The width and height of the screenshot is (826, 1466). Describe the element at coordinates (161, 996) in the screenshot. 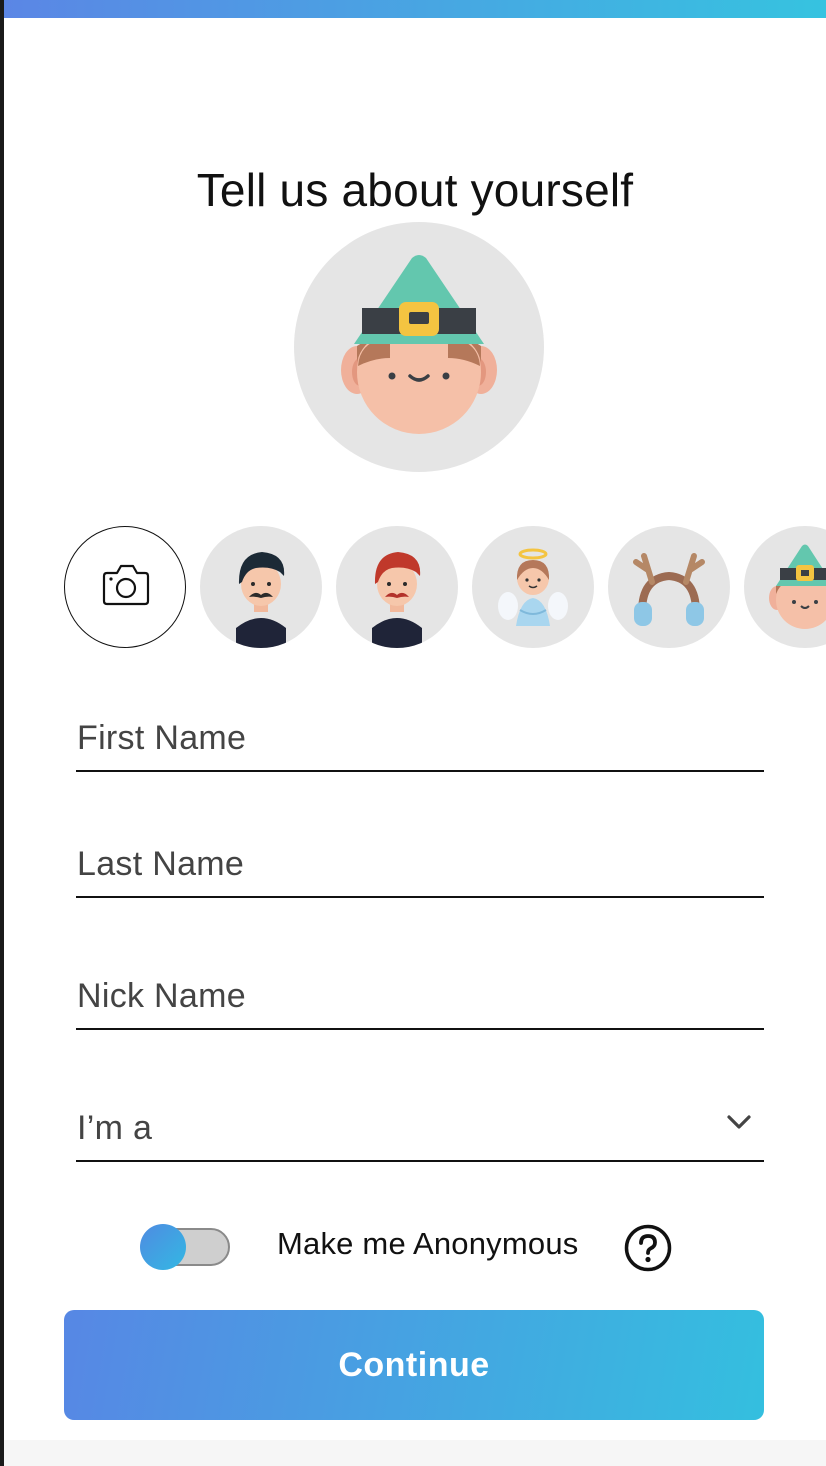

I see `nick-name-placeholder: Nick Name` at that location.